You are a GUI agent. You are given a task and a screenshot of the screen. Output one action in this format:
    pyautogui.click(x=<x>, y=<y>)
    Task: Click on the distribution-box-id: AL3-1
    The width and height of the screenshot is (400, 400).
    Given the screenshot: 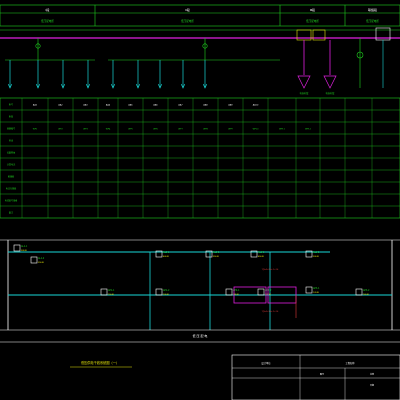 What is the action you would take?
    pyautogui.click(x=261, y=252)
    